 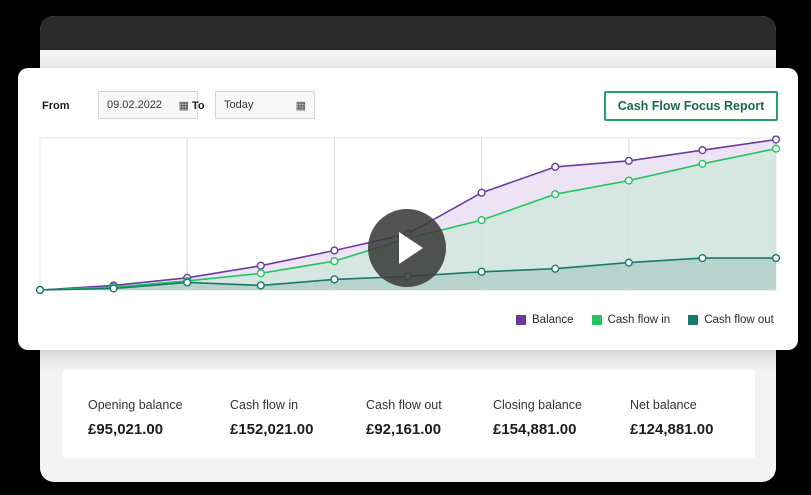 I want to click on legend-item-cash-in: Cash flow in, so click(x=631, y=320).